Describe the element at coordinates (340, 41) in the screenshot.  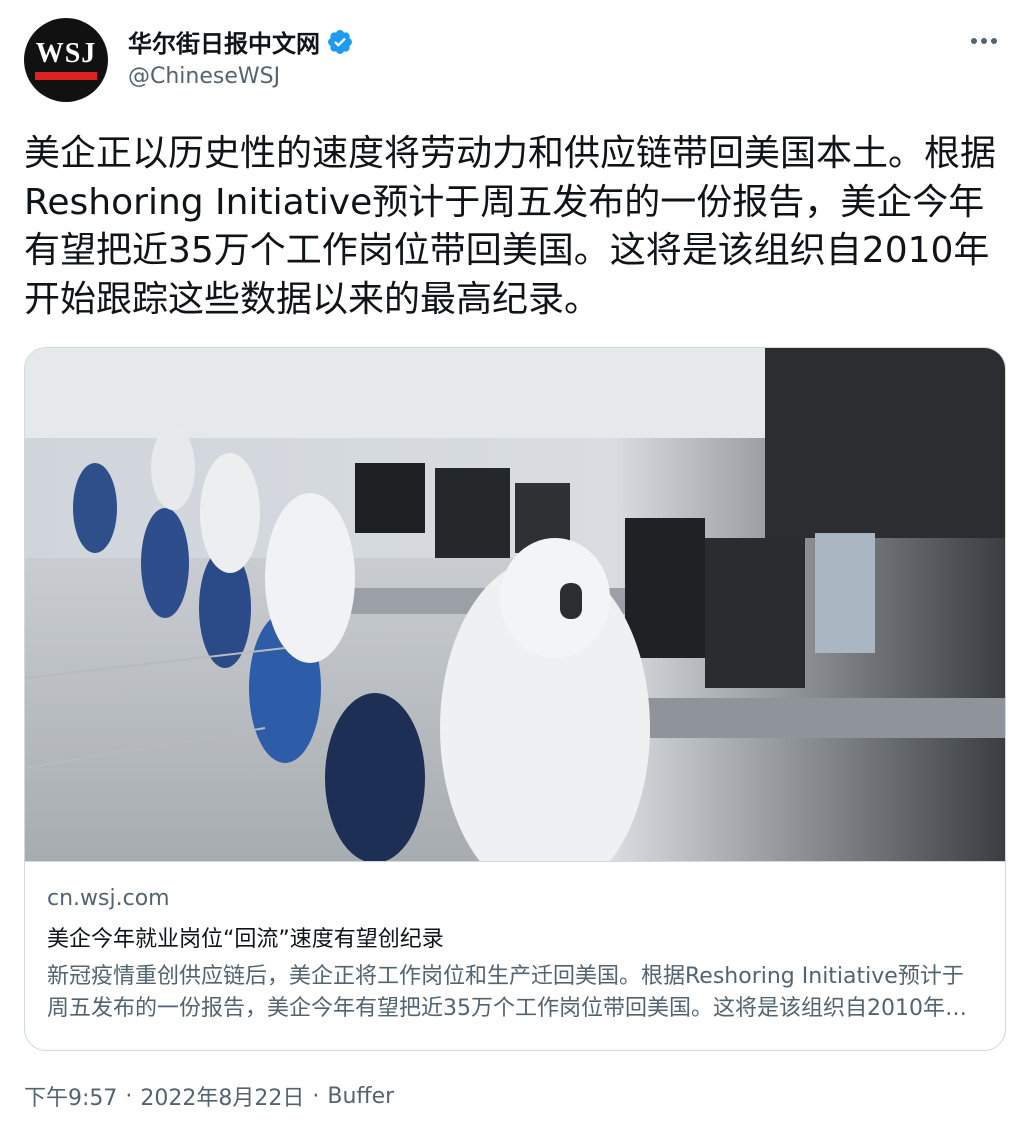
I see `verified-badge-icon` at that location.